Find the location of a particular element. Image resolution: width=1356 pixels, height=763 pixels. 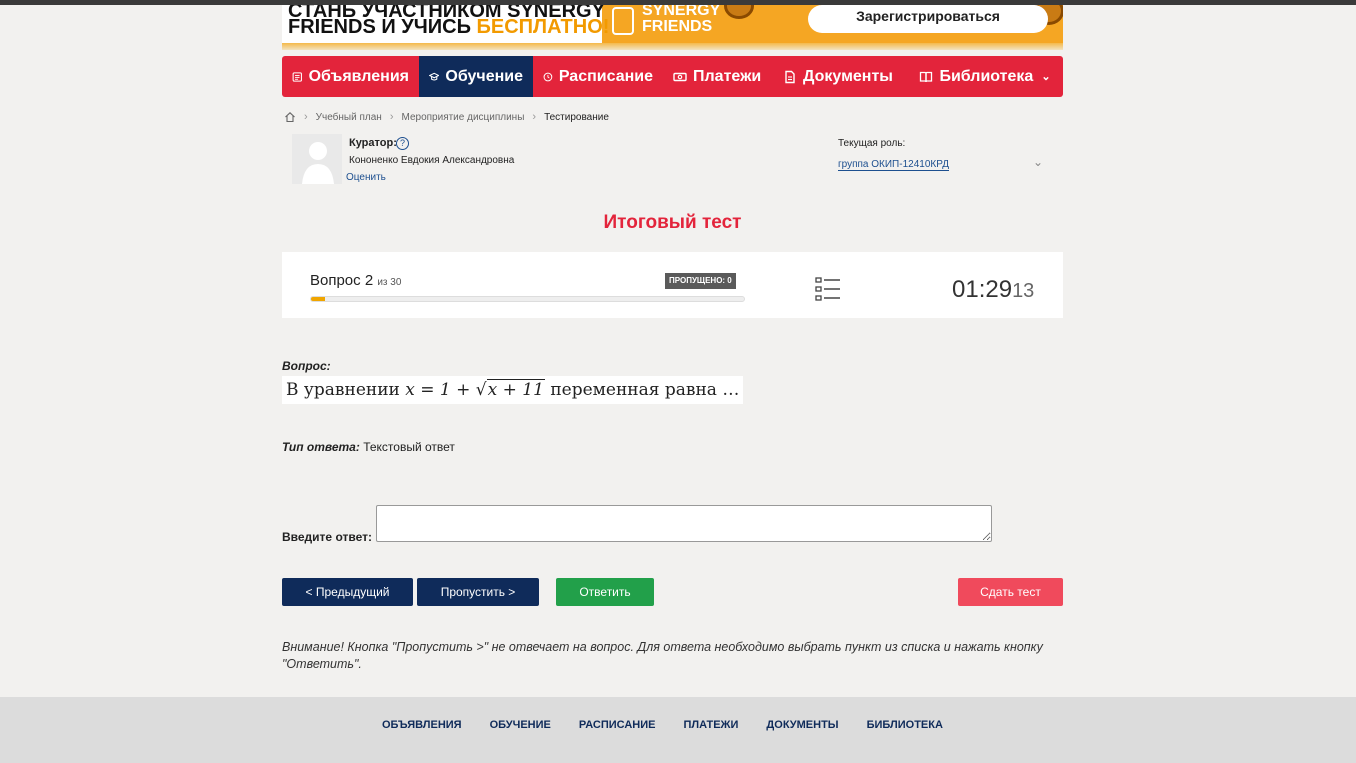

nav-item-announcements: Объявления is located at coordinates (350, 76).